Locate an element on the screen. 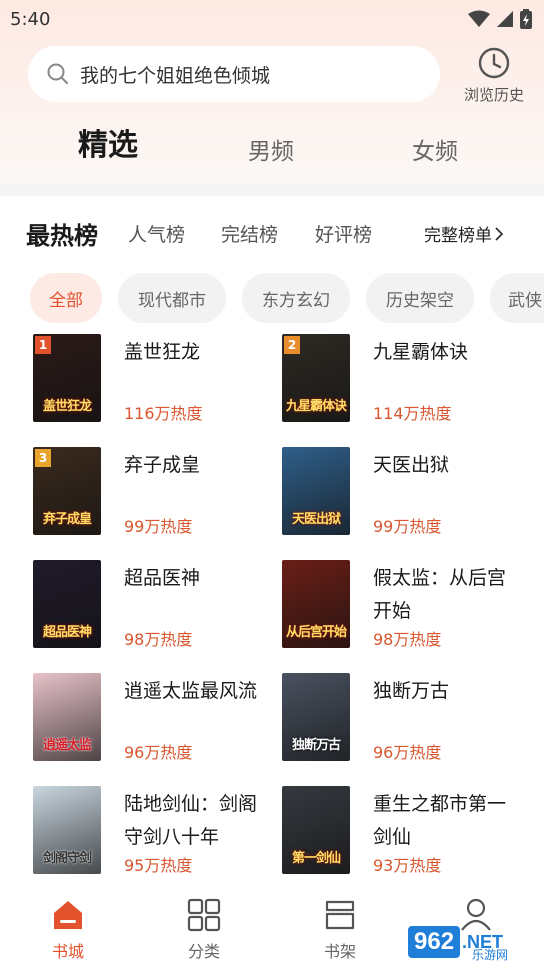 The height and width of the screenshot is (968, 544). search-input: 我的七个姐姐绝色倾城 is located at coordinates (234, 74).